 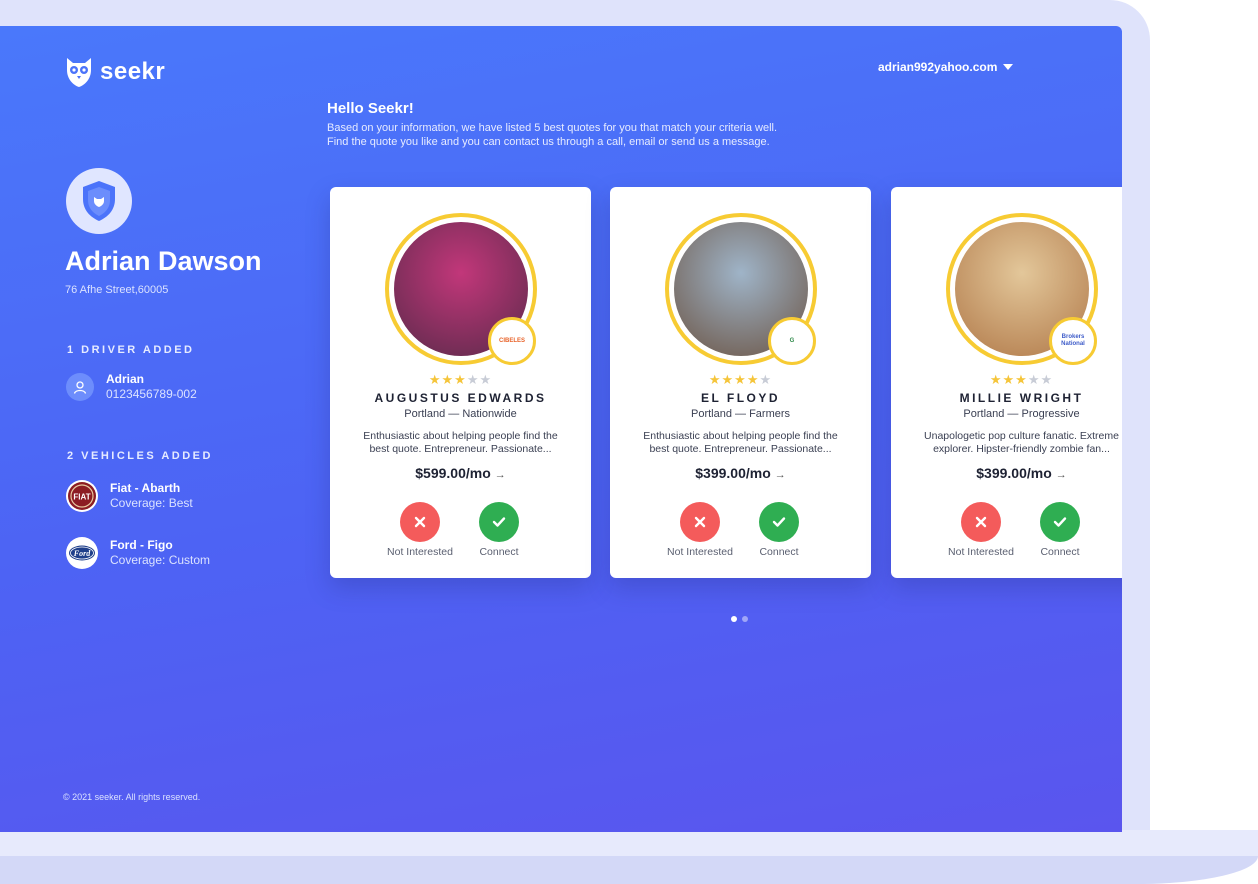 I want to click on fiat-logo-icon: FIAT, so click(x=82, y=496).